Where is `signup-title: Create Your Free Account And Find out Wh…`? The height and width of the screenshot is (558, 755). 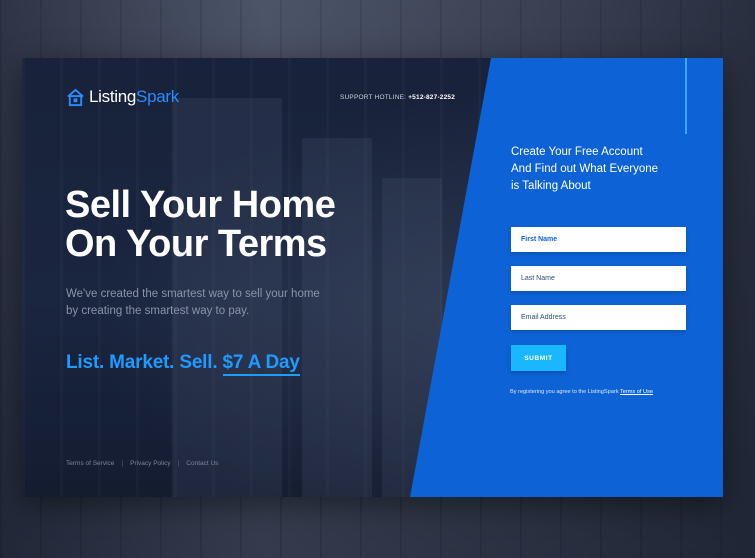 signup-title: Create Your Free Account And Find out Wh… is located at coordinates (606, 169).